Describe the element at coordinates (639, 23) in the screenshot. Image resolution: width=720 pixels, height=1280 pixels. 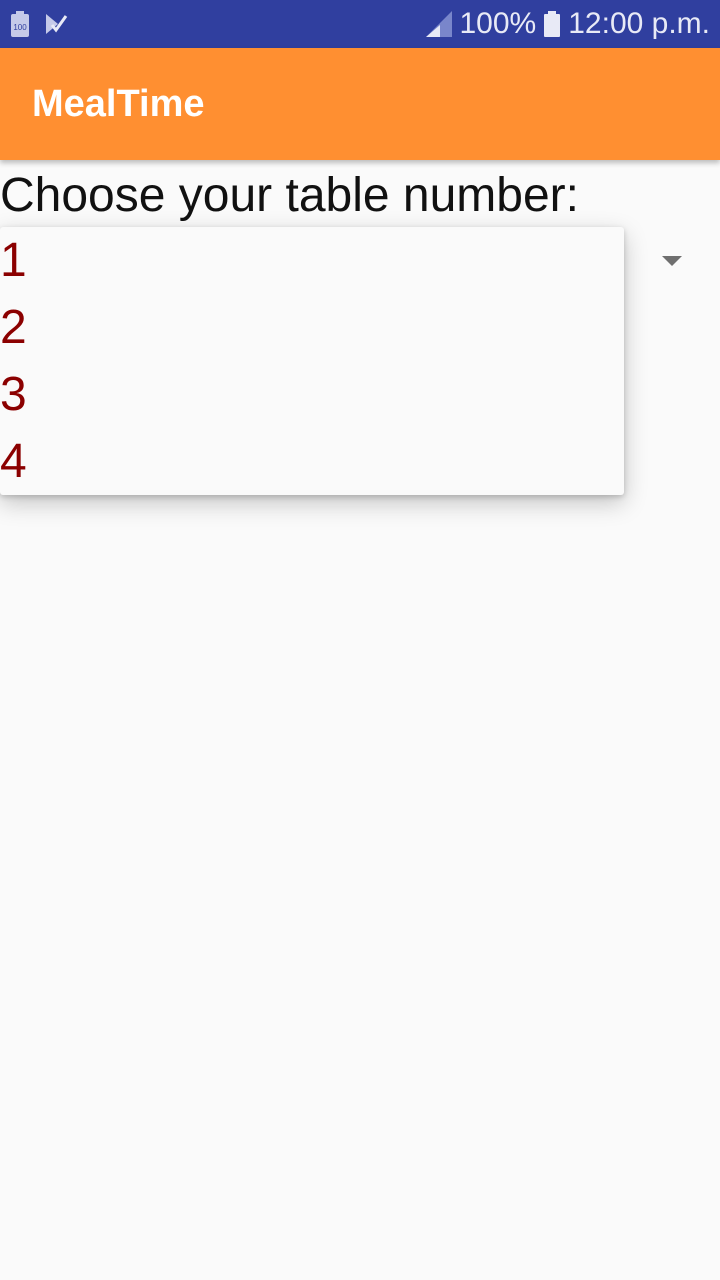
I see `clock: 12:00 p.m.` at that location.